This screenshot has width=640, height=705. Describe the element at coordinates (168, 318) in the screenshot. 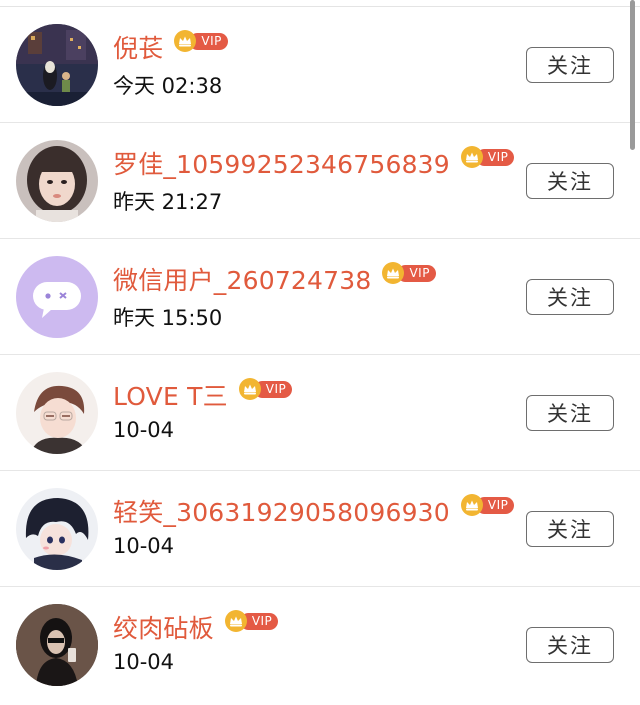

I see `timestamp: 昨天 15:50` at that location.